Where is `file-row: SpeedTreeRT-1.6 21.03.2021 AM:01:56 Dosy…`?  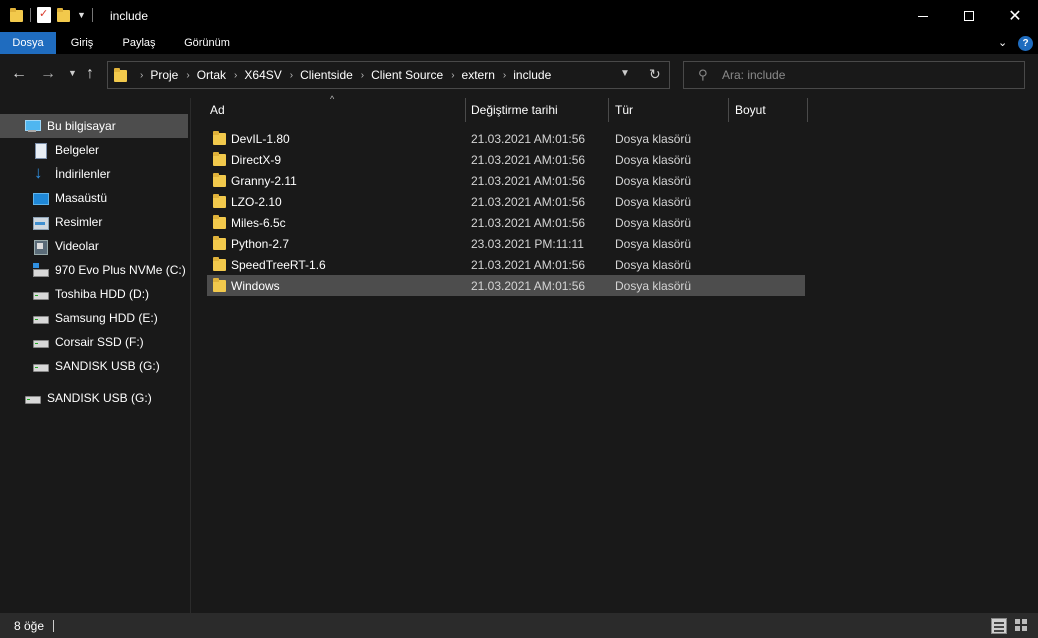 file-row: SpeedTreeRT-1.6 21.03.2021 AM:01:56 Dosy… is located at coordinates (506, 264).